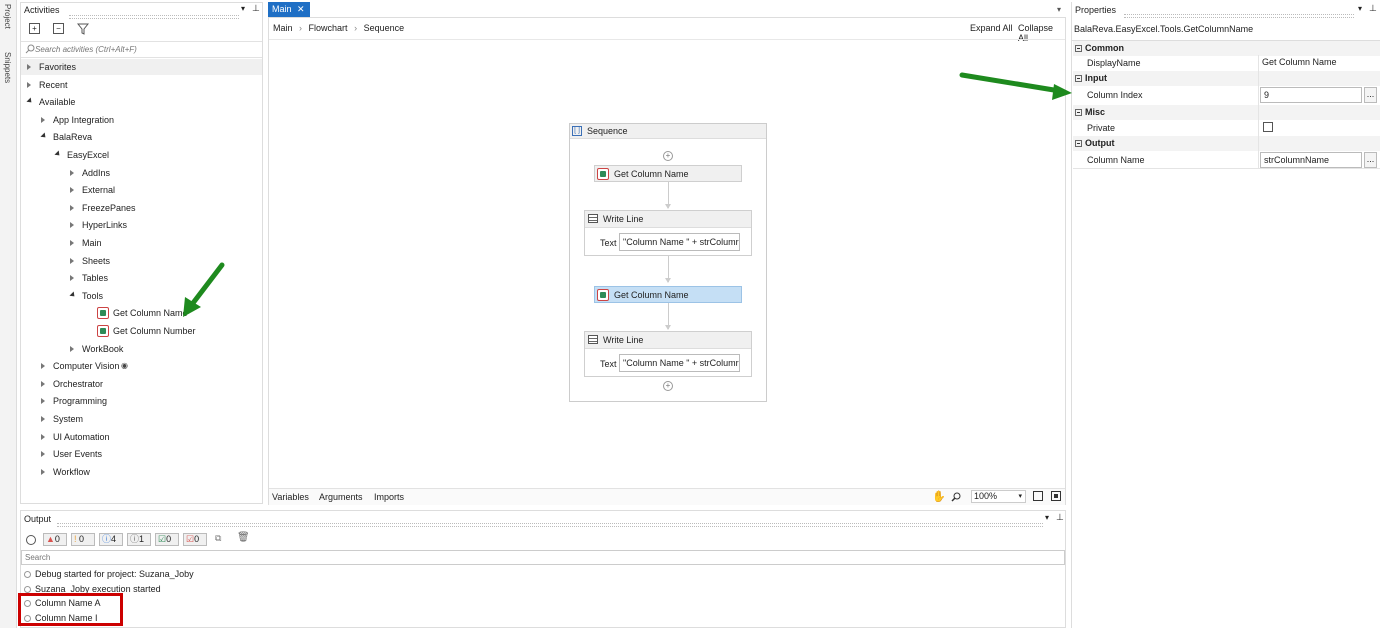 This screenshot has height=628, width=1380. I want to click on clock-icon, so click(31, 540).